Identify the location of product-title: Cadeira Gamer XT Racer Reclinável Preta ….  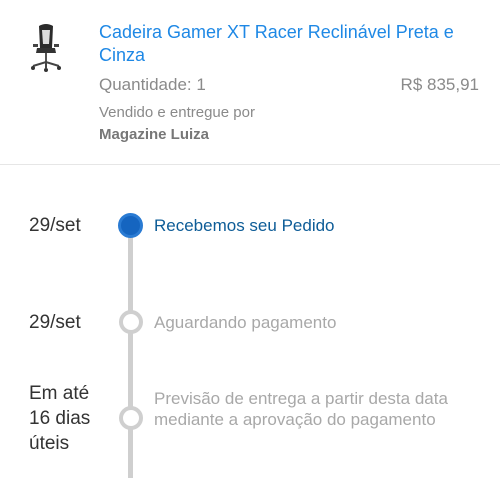
(289, 44).